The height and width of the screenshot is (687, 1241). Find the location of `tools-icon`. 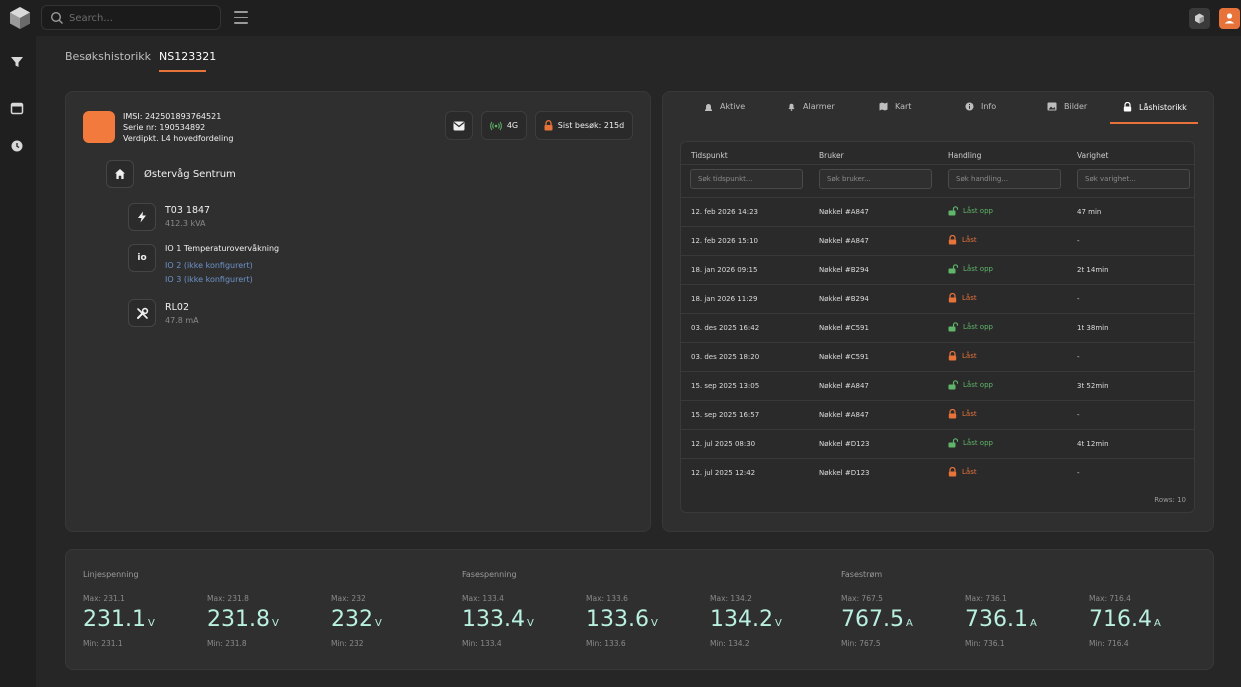

tools-icon is located at coordinates (142, 313).